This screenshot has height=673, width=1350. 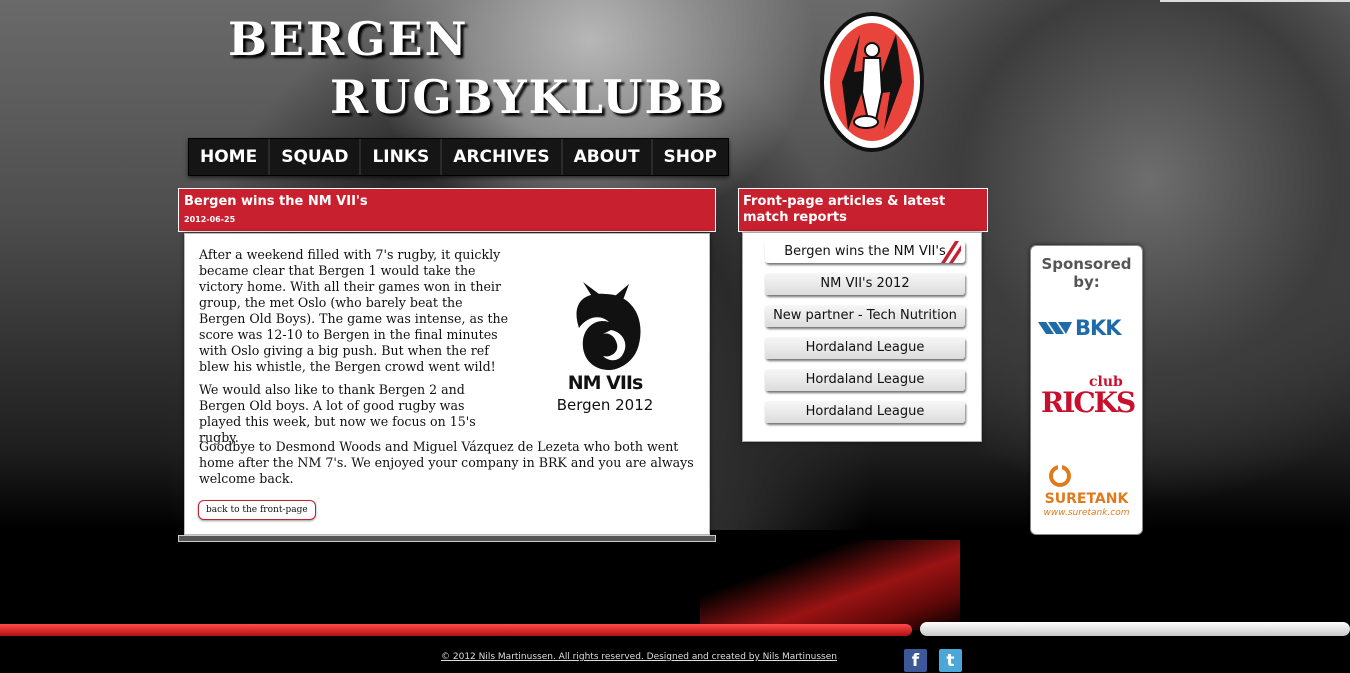 What do you see at coordinates (865, 316) in the screenshot?
I see `side-item-3: New partner - Tech Nutrition` at bounding box center [865, 316].